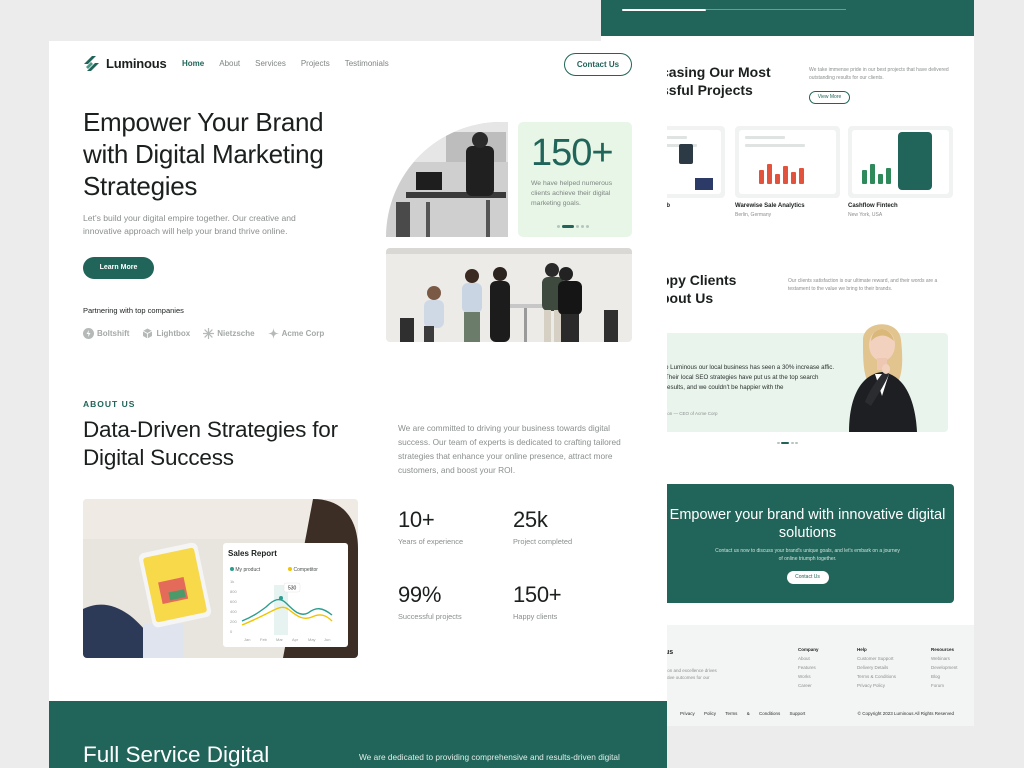 Image resolution: width=1024 pixels, height=768 pixels. What do you see at coordinates (305, 570) in the screenshot?
I see `legend-label: Competitor` at bounding box center [305, 570].